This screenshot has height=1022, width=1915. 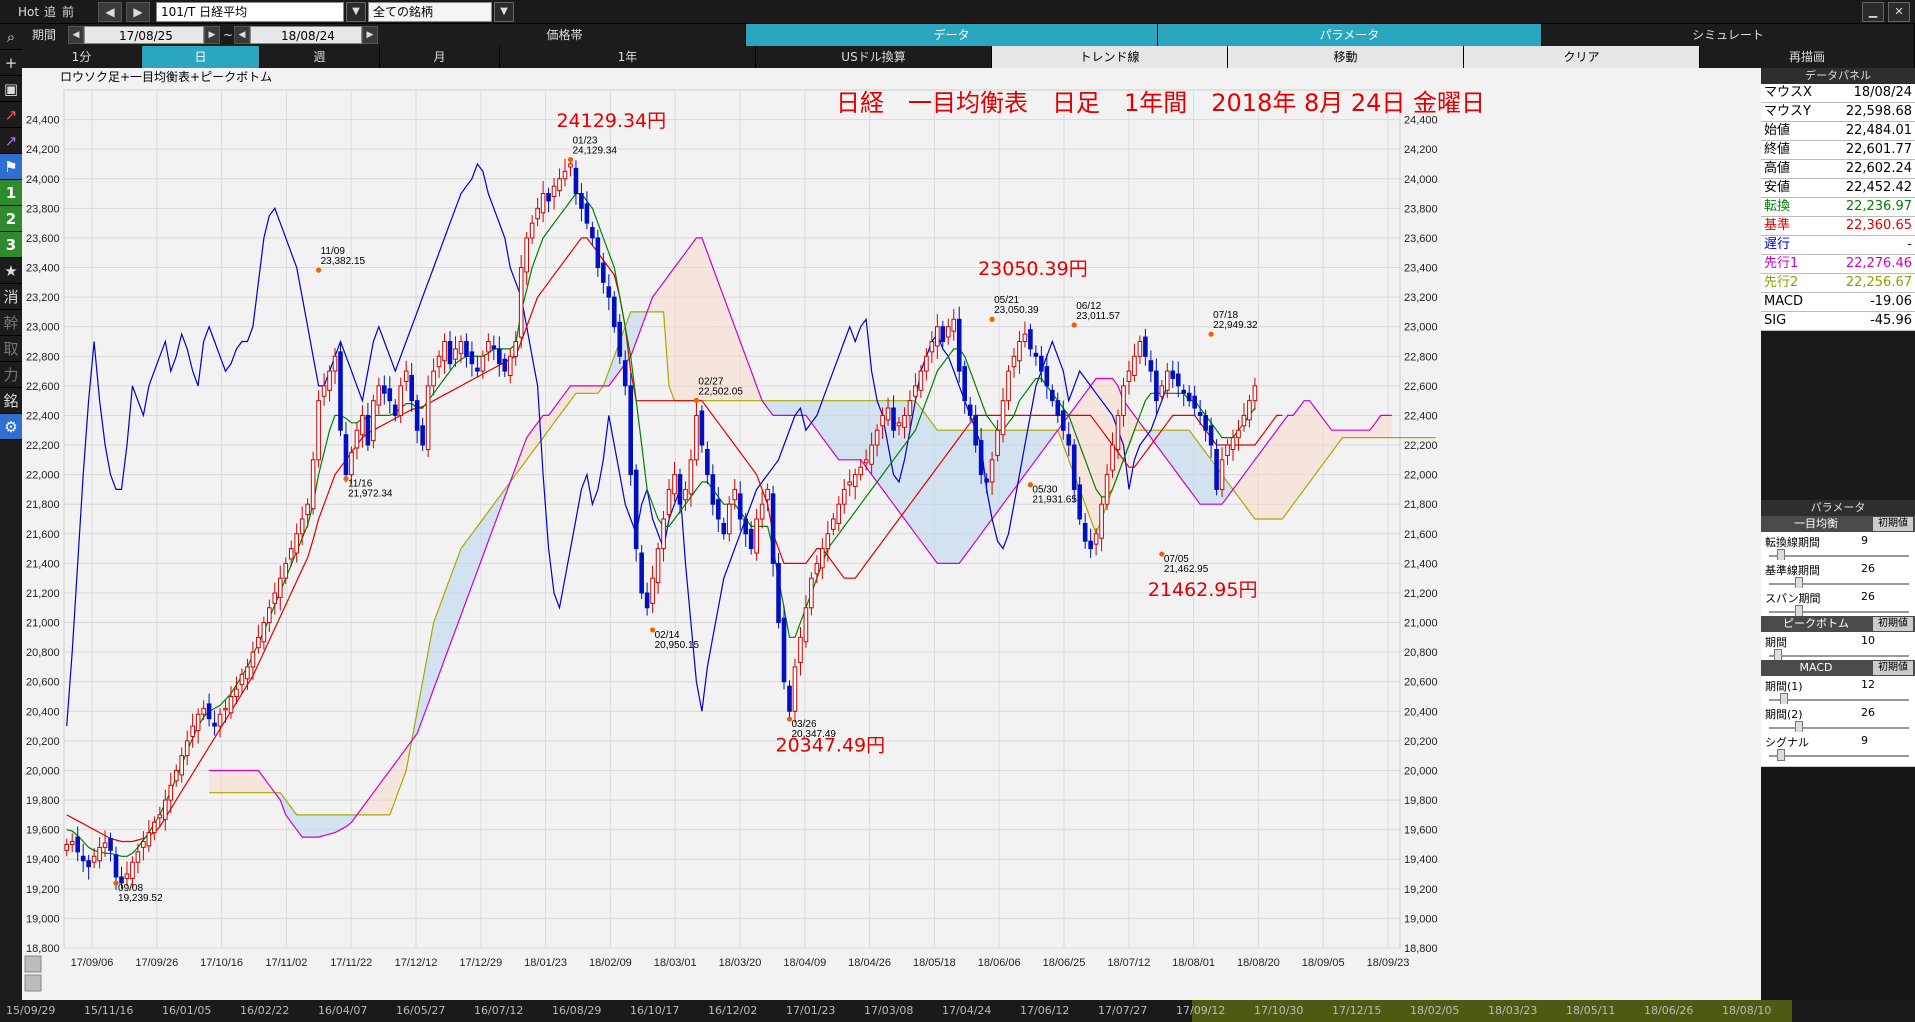 What do you see at coordinates (1346, 57) in the screenshot?
I see `move-button: 移動` at bounding box center [1346, 57].